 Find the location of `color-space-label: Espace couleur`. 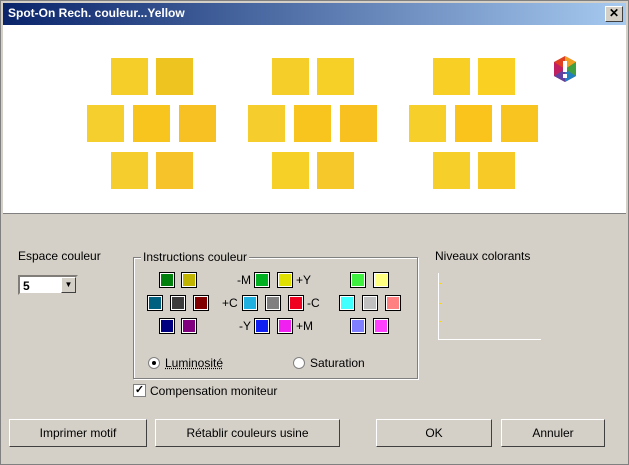

color-space-label: Espace couleur is located at coordinates (59, 256).